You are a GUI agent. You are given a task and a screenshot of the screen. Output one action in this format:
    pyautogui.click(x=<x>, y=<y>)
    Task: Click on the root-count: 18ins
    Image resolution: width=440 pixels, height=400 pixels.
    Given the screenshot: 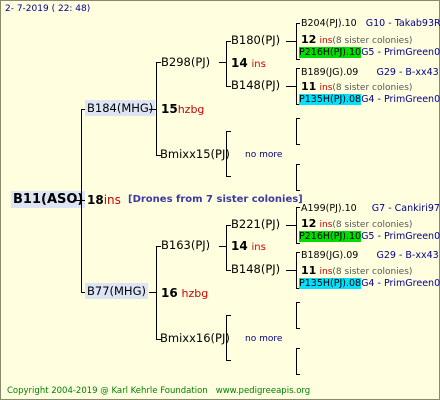 What is the action you would take?
    pyautogui.click(x=104, y=200)
    